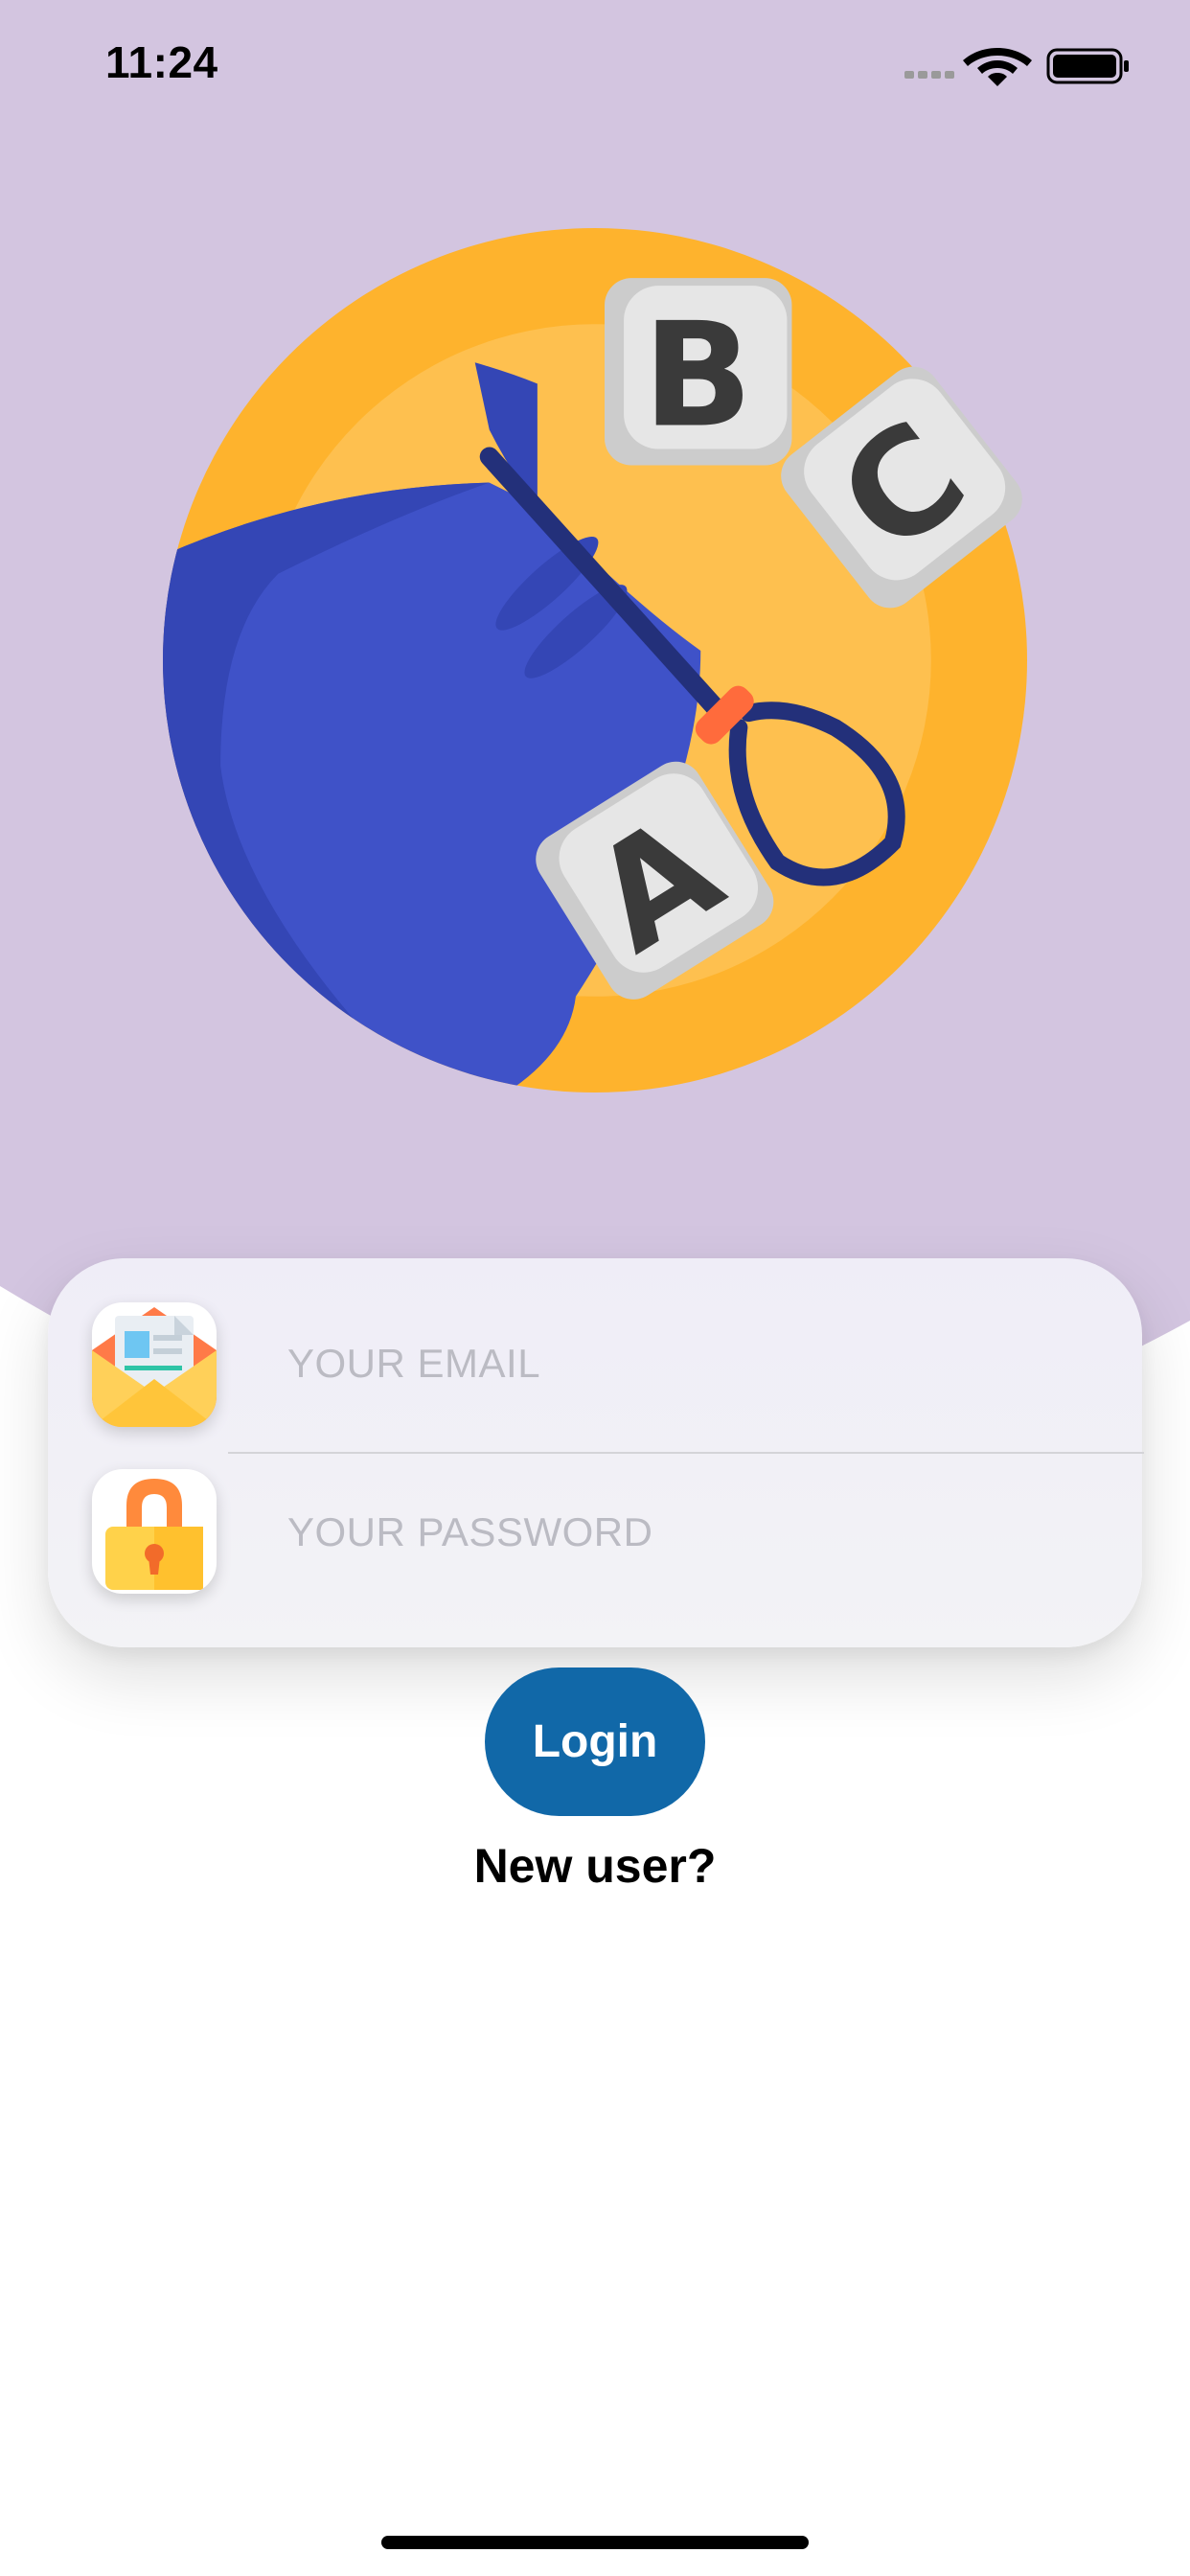 Image resolution: width=1190 pixels, height=2576 pixels. I want to click on svg-text: B, so click(698, 375).